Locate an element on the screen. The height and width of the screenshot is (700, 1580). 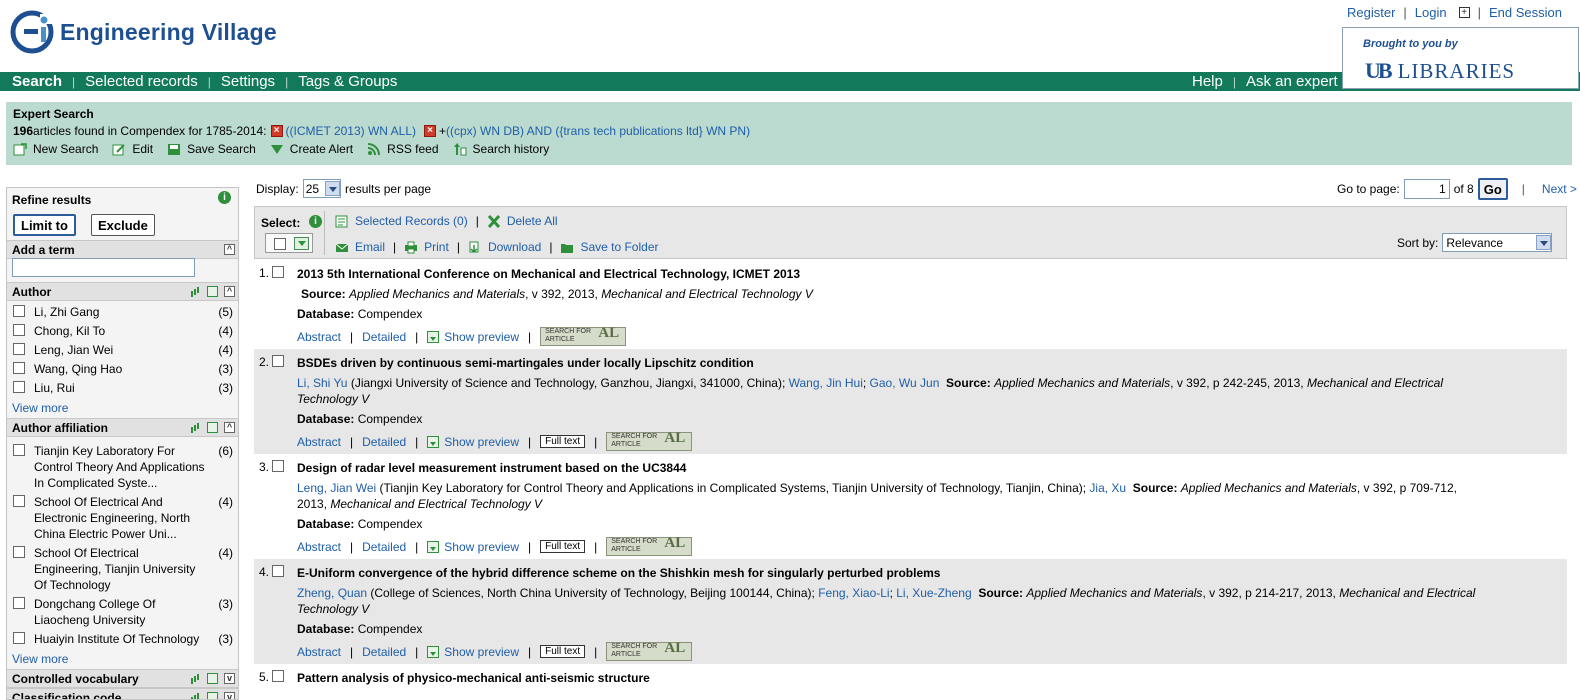
affiliation-item: Huaiyin Institute Of Technology (3) is located at coordinates (125, 639).